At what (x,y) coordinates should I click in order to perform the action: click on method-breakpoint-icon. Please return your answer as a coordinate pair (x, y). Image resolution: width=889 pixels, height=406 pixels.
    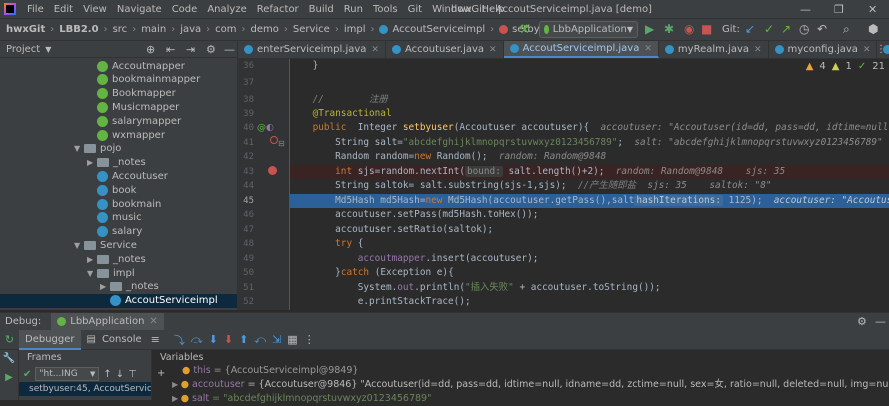
    Looking at the image, I should click on (274, 140).